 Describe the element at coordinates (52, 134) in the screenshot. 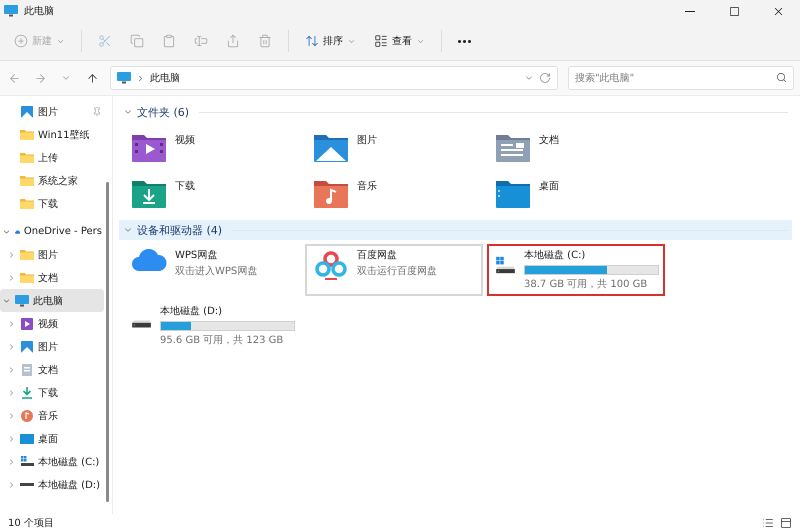

I see `sidebar-item: Win11壁纸` at that location.